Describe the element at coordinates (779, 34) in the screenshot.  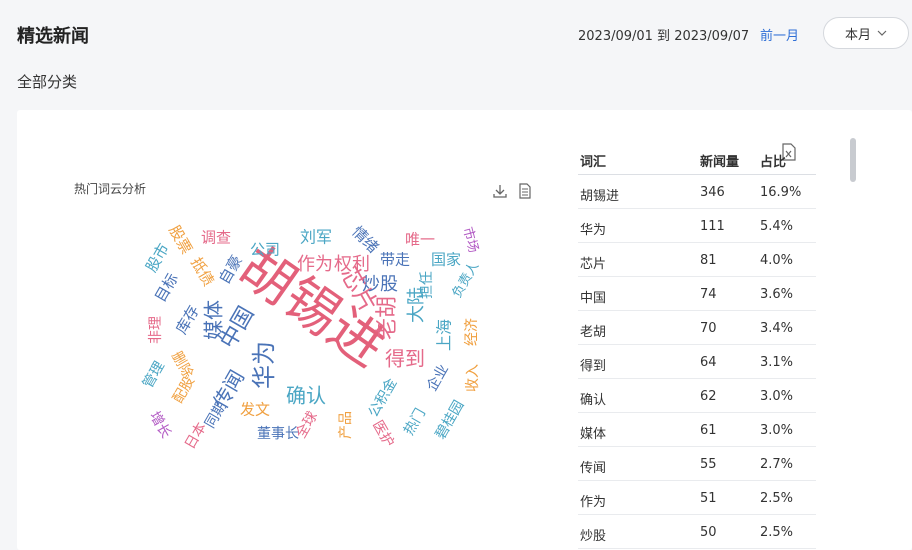
I see `prev-month-link: 前一月` at that location.